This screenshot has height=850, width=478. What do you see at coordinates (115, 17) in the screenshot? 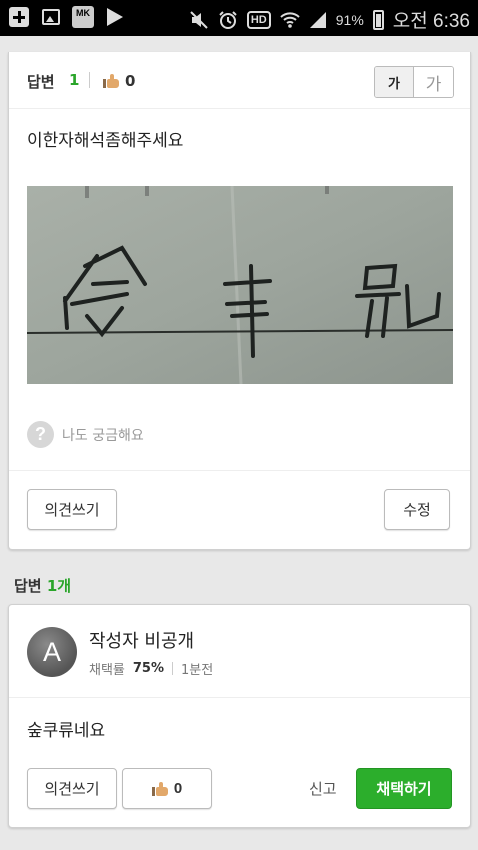
I see `play-icon` at bounding box center [115, 17].